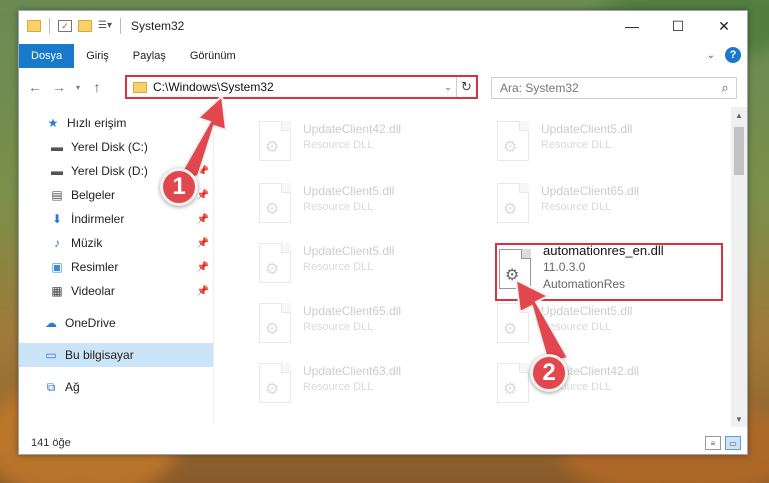 Image resolution: width=769 pixels, height=483 pixels. I want to click on sidebar-item-label: Hızlı erişim, so click(97, 123).